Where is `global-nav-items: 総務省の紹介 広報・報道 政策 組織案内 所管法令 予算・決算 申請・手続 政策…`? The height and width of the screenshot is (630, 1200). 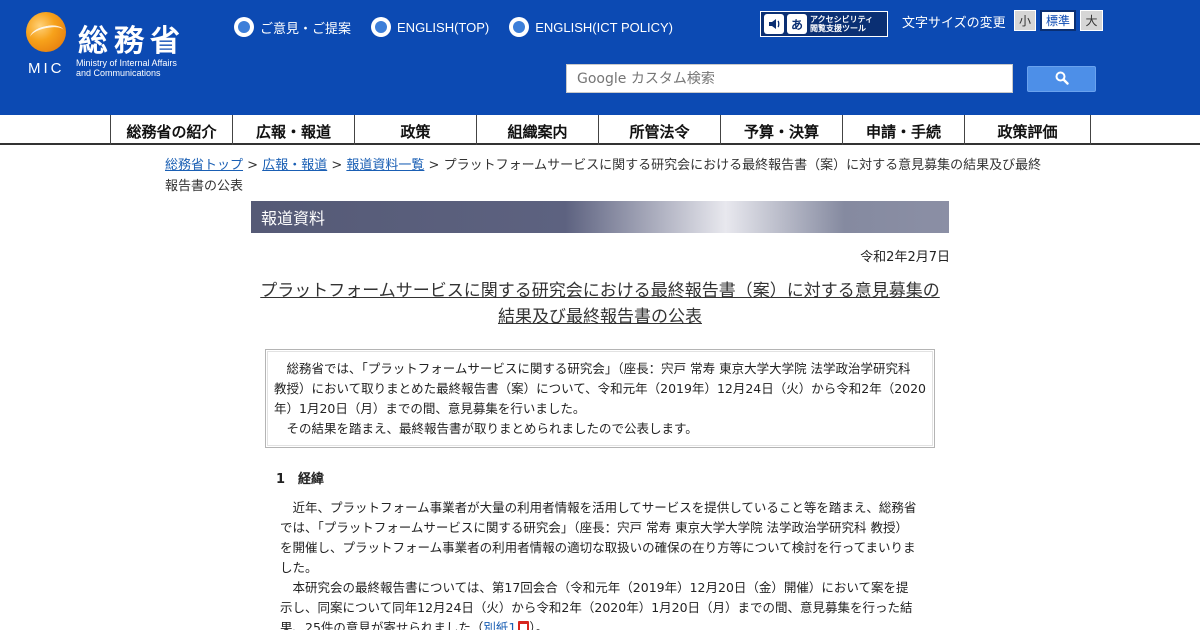
global-nav-items: 総務省の紹介 広報・報道 政策 組織案内 所管法令 予算・決算 申請・手続 政策… is located at coordinates (600, 130).